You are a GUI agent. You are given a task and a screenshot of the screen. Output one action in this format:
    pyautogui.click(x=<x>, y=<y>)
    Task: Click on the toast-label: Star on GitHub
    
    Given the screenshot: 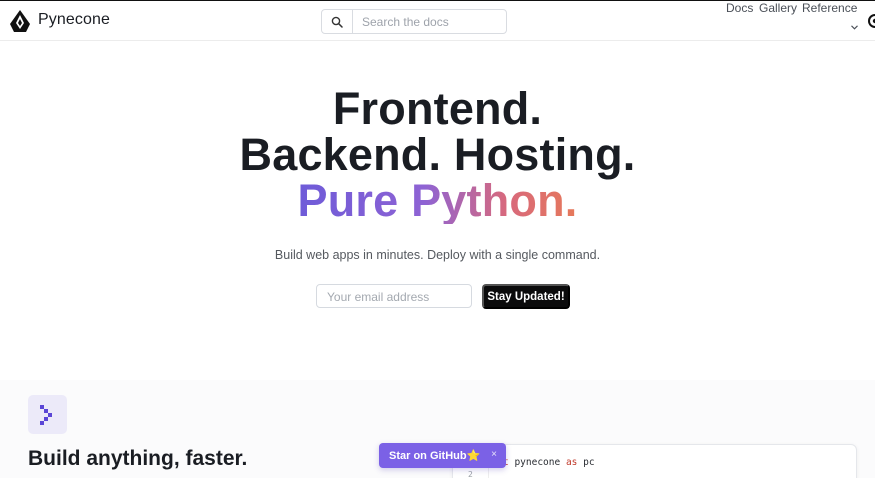 What is the action you would take?
    pyautogui.click(x=428, y=456)
    